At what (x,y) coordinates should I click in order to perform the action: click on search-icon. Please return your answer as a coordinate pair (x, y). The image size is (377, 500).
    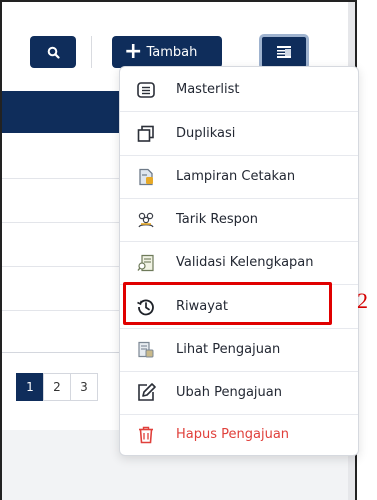
    Looking at the image, I should click on (53, 52).